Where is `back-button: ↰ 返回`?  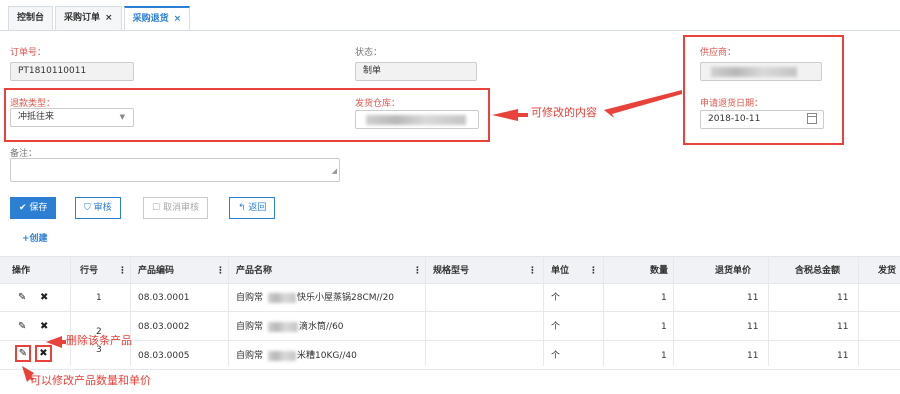 back-button: ↰ 返回 is located at coordinates (252, 208).